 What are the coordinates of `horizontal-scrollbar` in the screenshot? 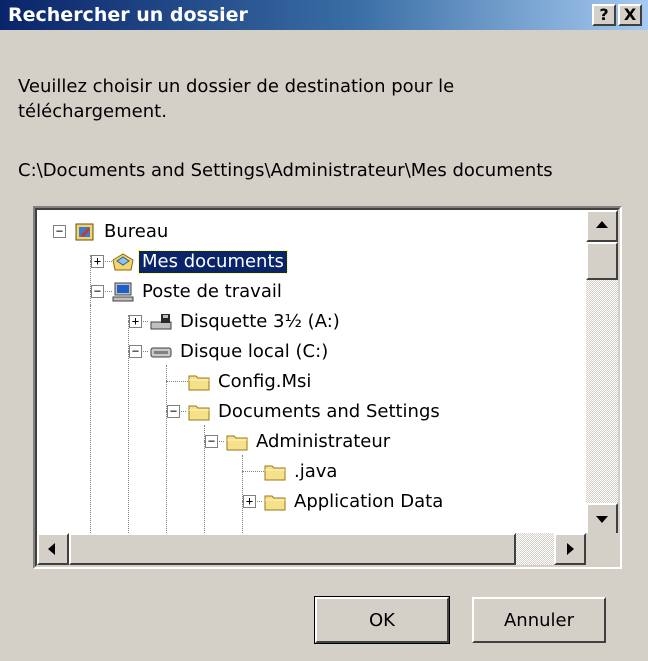 It's located at (311, 549).